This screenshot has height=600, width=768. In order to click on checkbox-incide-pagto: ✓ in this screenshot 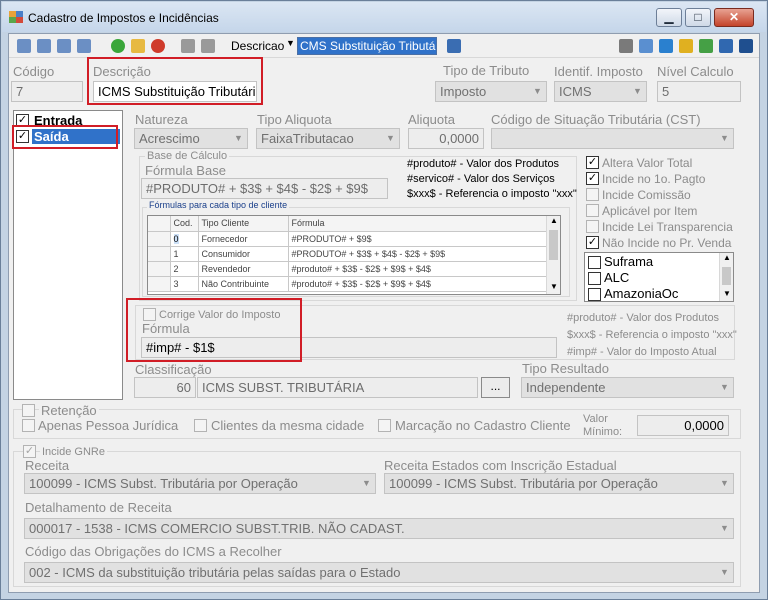, I will do `click(592, 178)`.